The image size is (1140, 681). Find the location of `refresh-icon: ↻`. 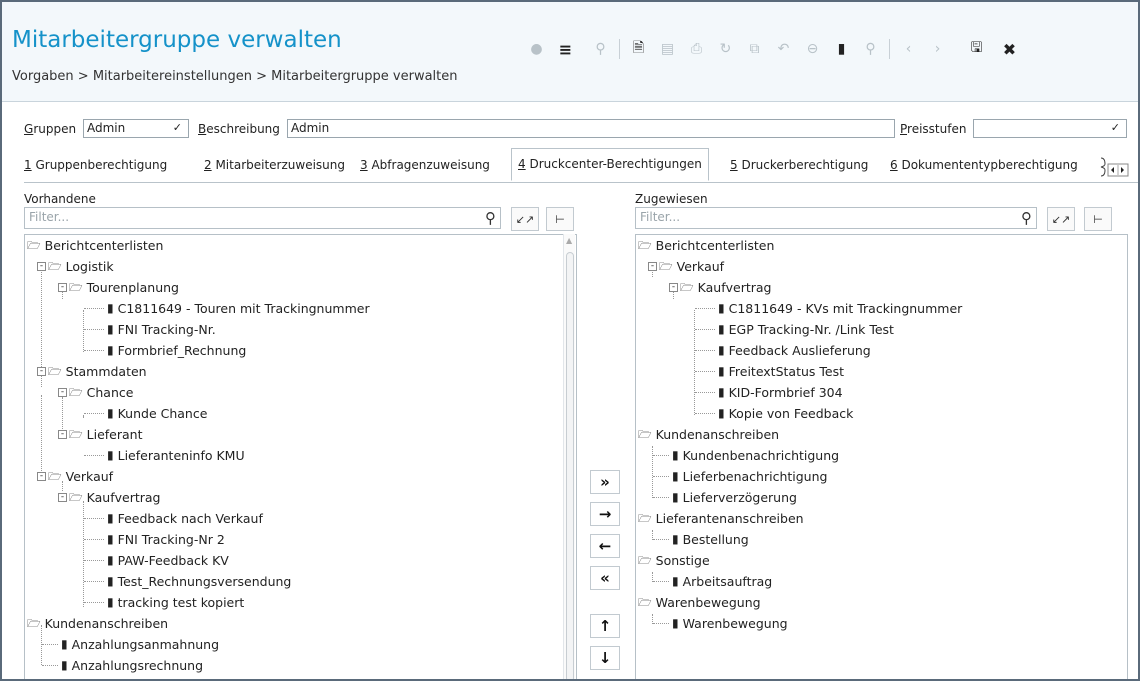

refresh-icon: ↻ is located at coordinates (725, 49).